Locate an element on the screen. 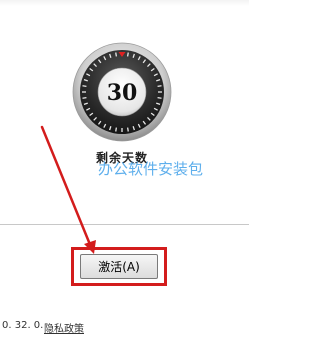 This screenshot has height=343, width=320. days-remaining-value: 30 is located at coordinates (122, 93).